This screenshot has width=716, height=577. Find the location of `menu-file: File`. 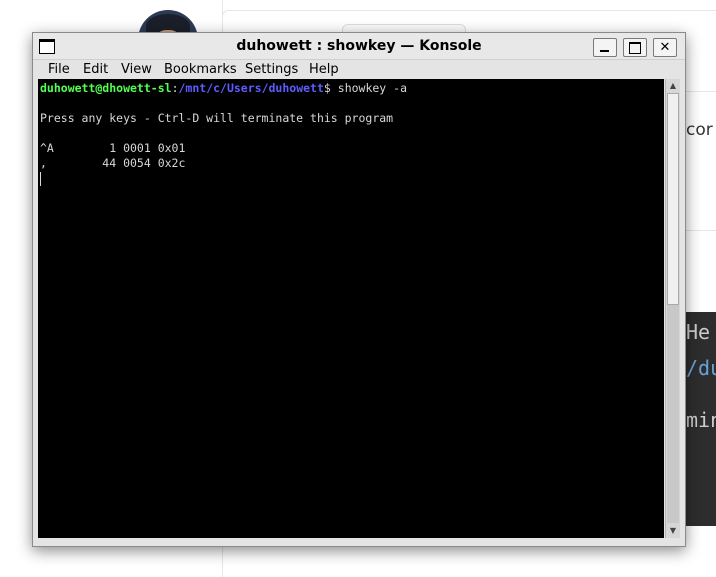

menu-file: File is located at coordinates (59, 69).